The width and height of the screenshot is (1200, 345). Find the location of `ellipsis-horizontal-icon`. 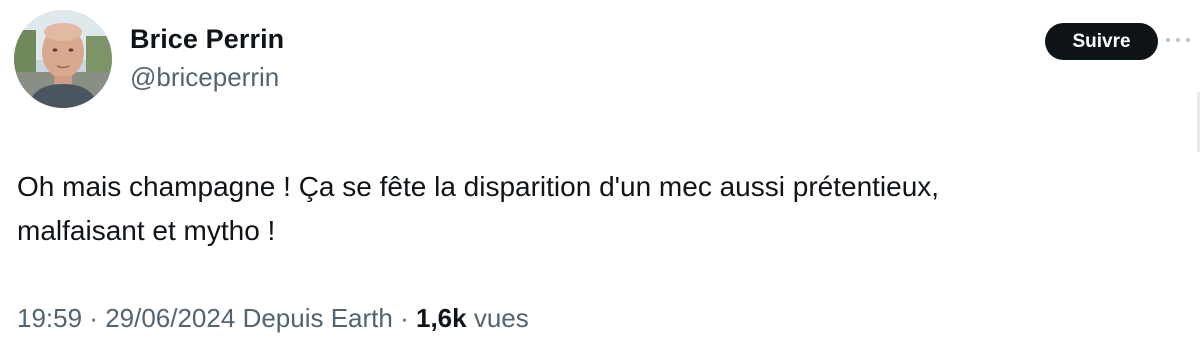

ellipsis-horizontal-icon is located at coordinates (1178, 40).